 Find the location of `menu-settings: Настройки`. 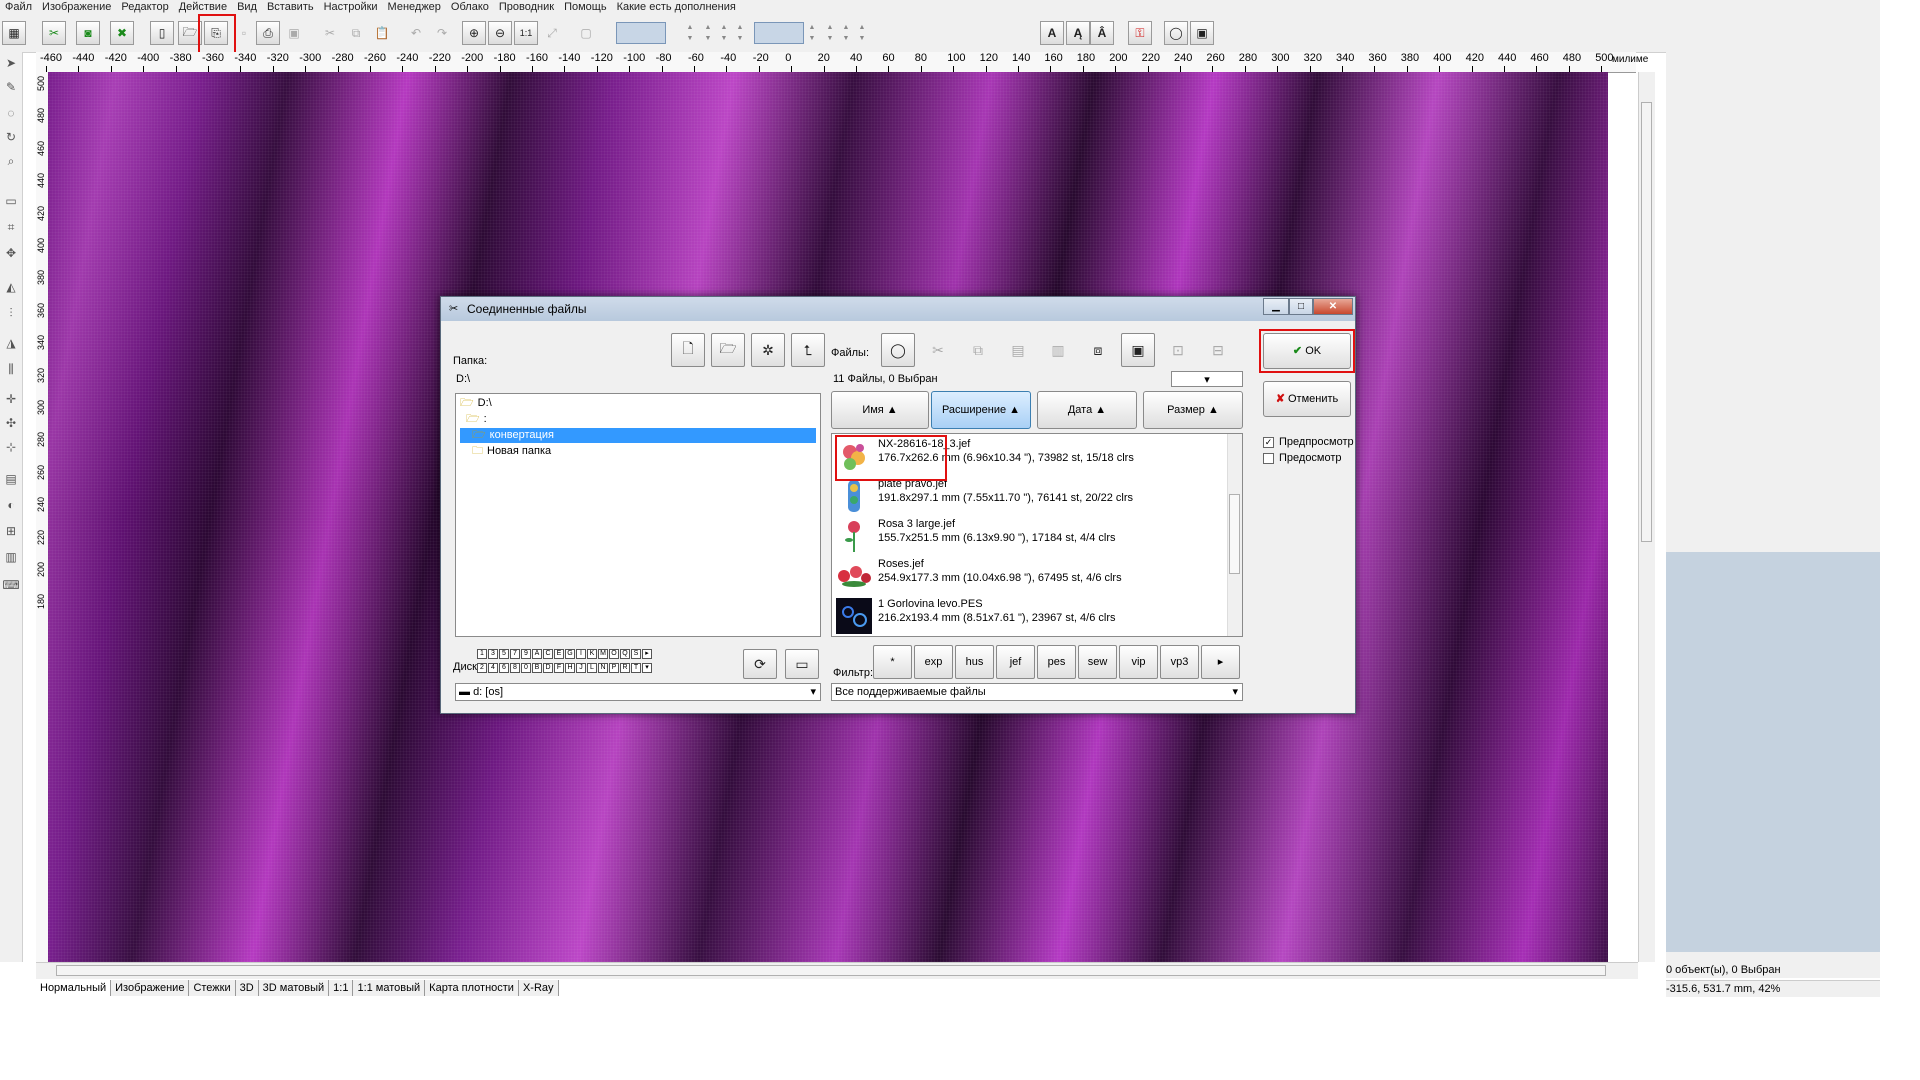

menu-settings: Настройки is located at coordinates (351, 7).